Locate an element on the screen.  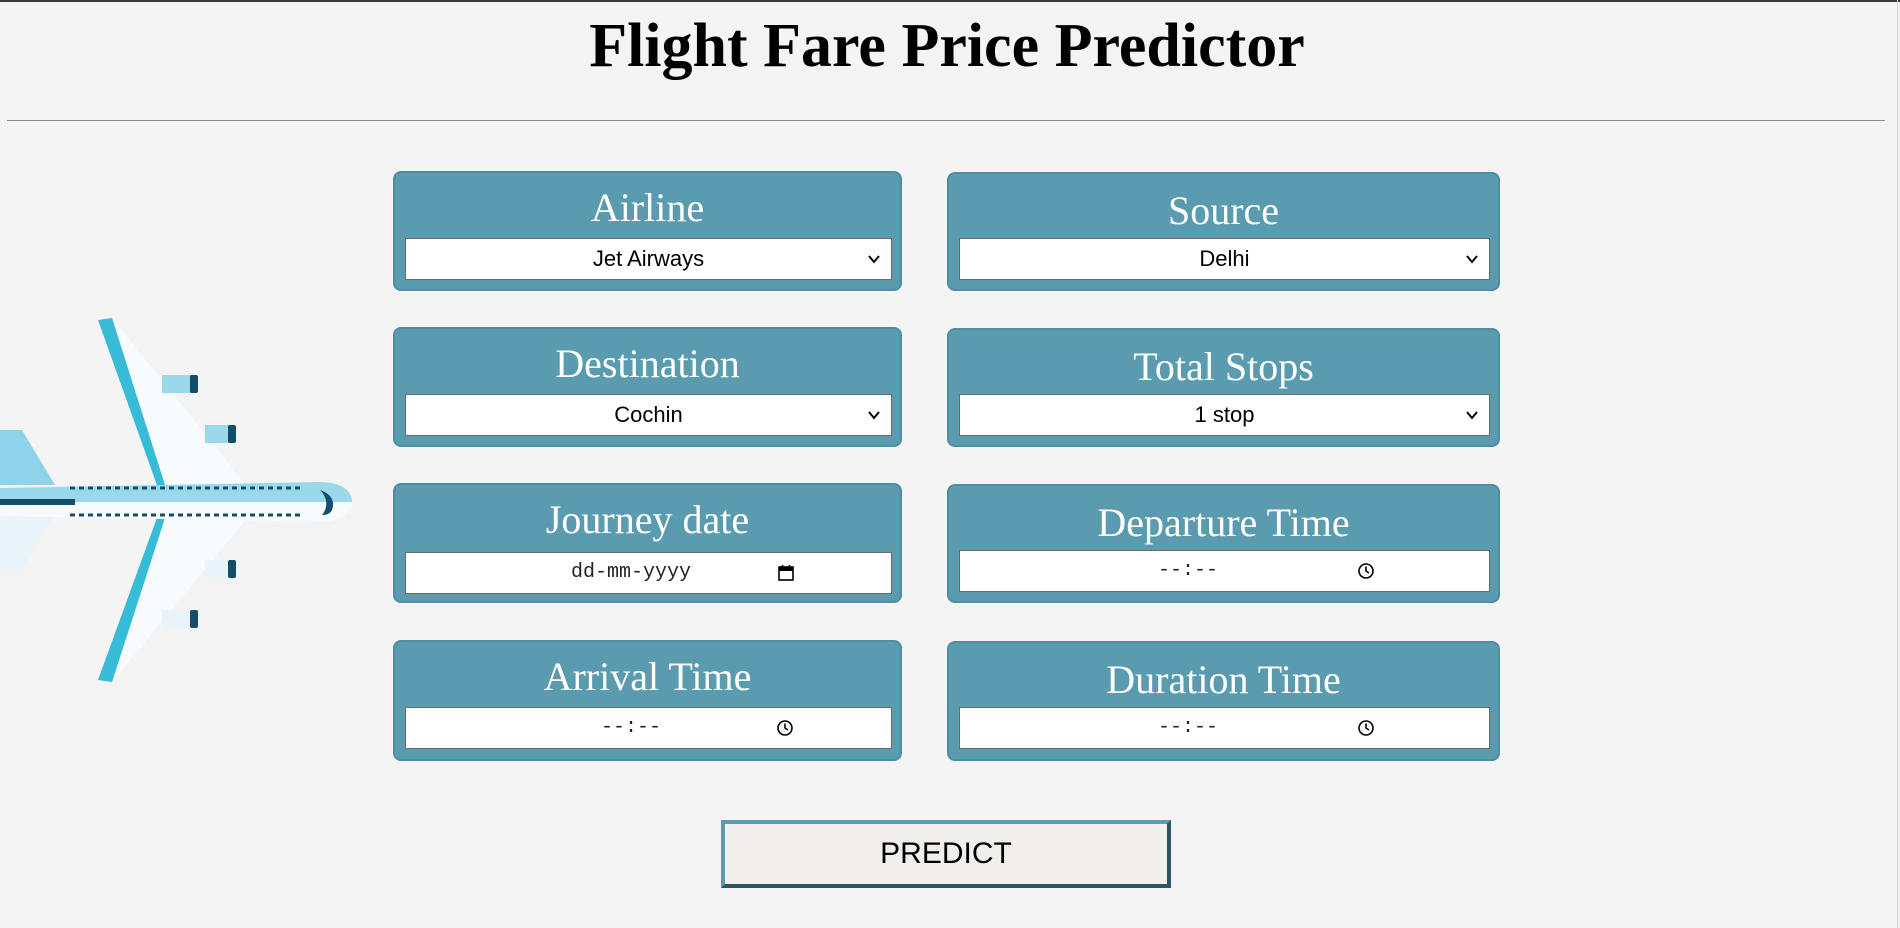
departure-time-placeholder: --:-- is located at coordinates (1187, 570).